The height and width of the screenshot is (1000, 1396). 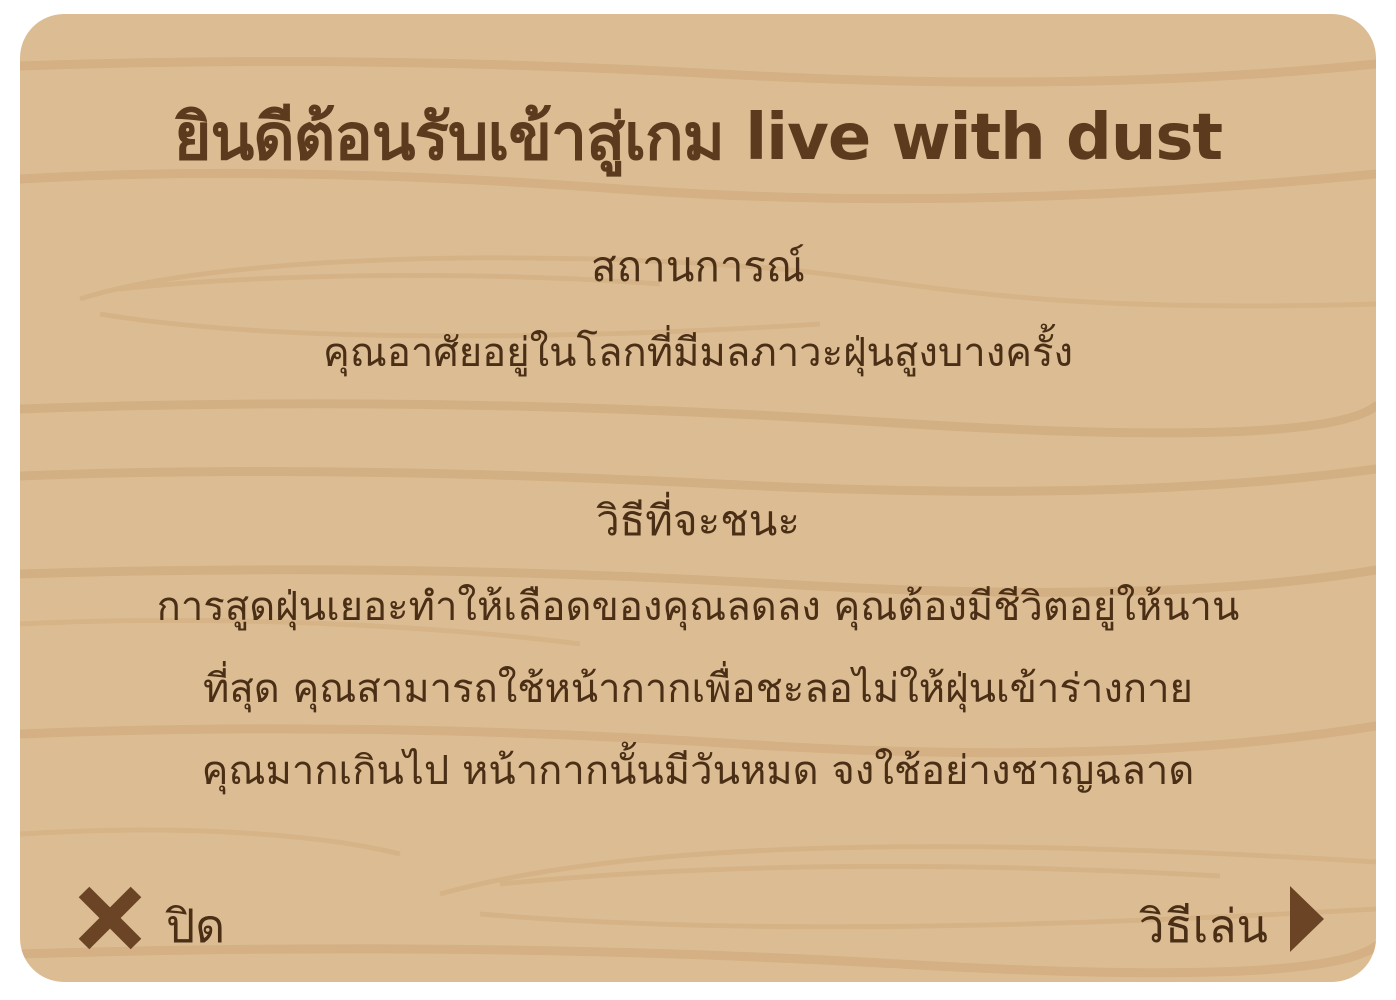 What do you see at coordinates (110, 918) in the screenshot?
I see `close-x-icon` at bounding box center [110, 918].